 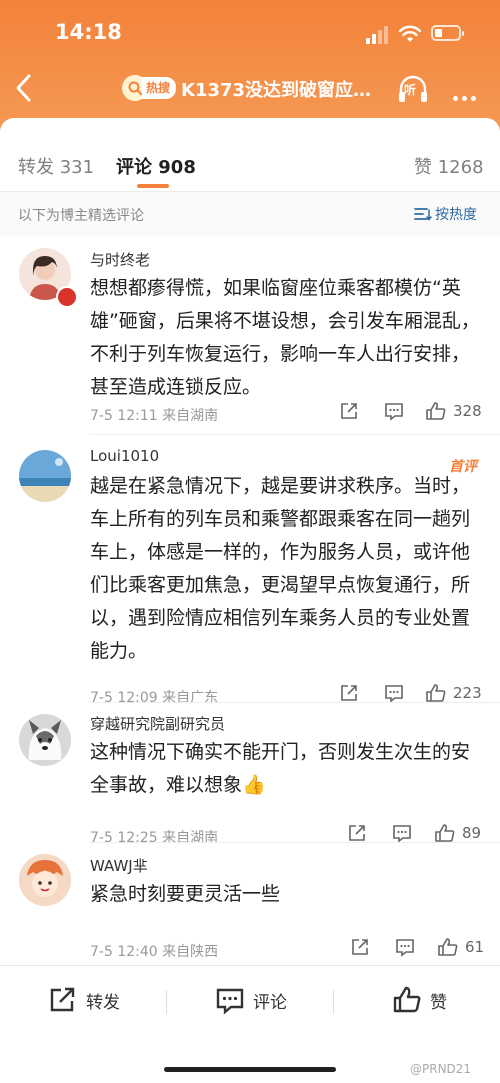 I want to click on comment-label: 评论, so click(x=270, y=1002).